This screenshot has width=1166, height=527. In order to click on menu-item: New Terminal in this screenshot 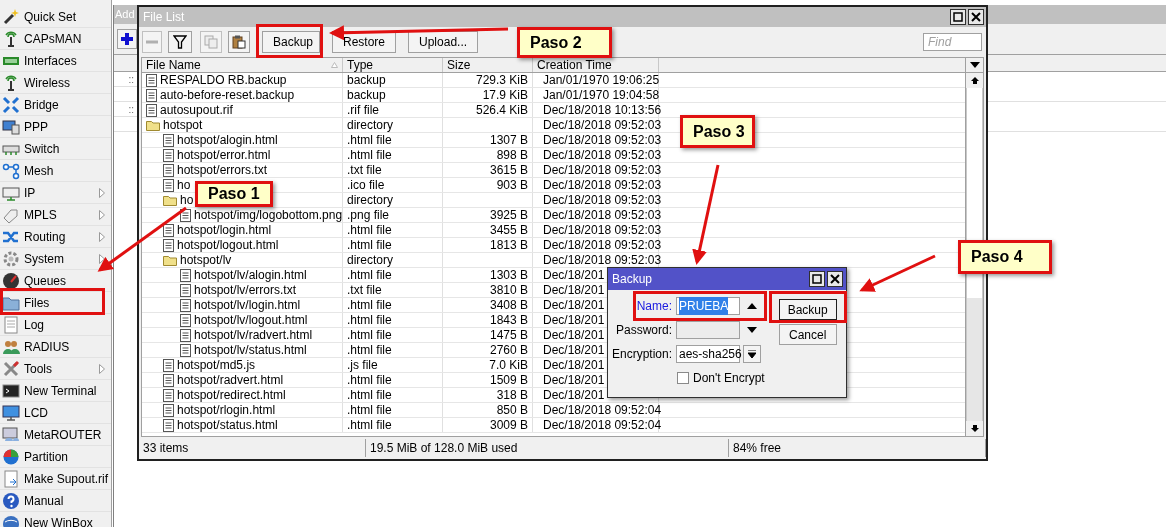, I will do `click(55, 391)`.